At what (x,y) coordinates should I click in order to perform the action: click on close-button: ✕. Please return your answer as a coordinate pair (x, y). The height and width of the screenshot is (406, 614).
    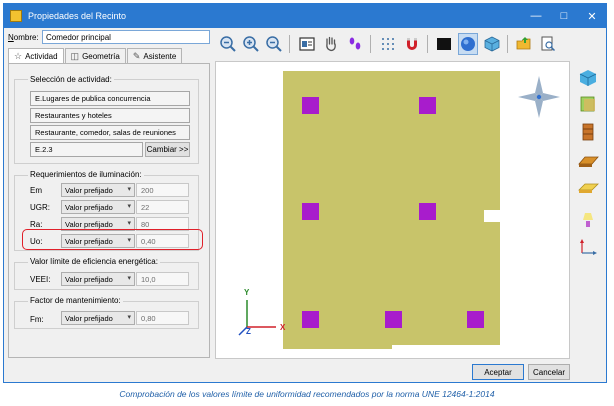
    Looking at the image, I should click on (592, 16).